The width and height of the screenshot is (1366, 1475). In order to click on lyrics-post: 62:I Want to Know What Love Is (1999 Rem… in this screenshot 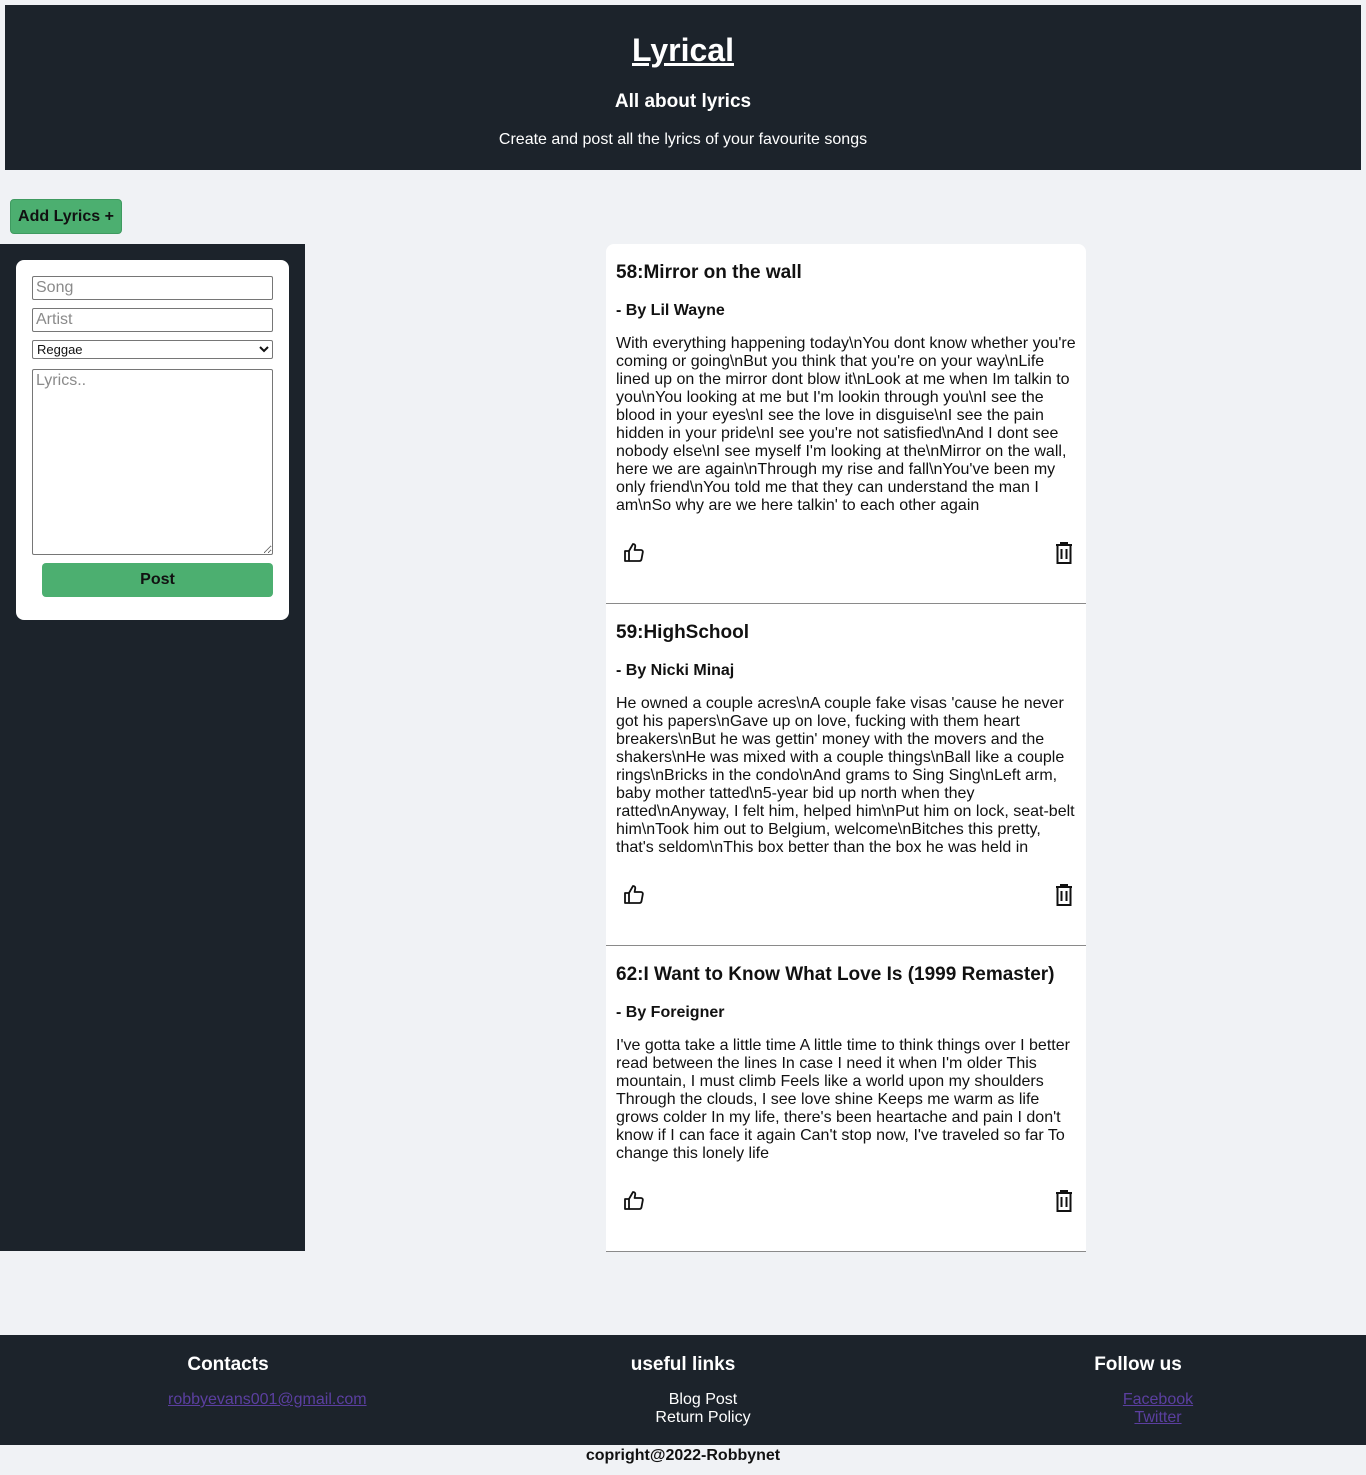, I will do `click(846, 1099)`.